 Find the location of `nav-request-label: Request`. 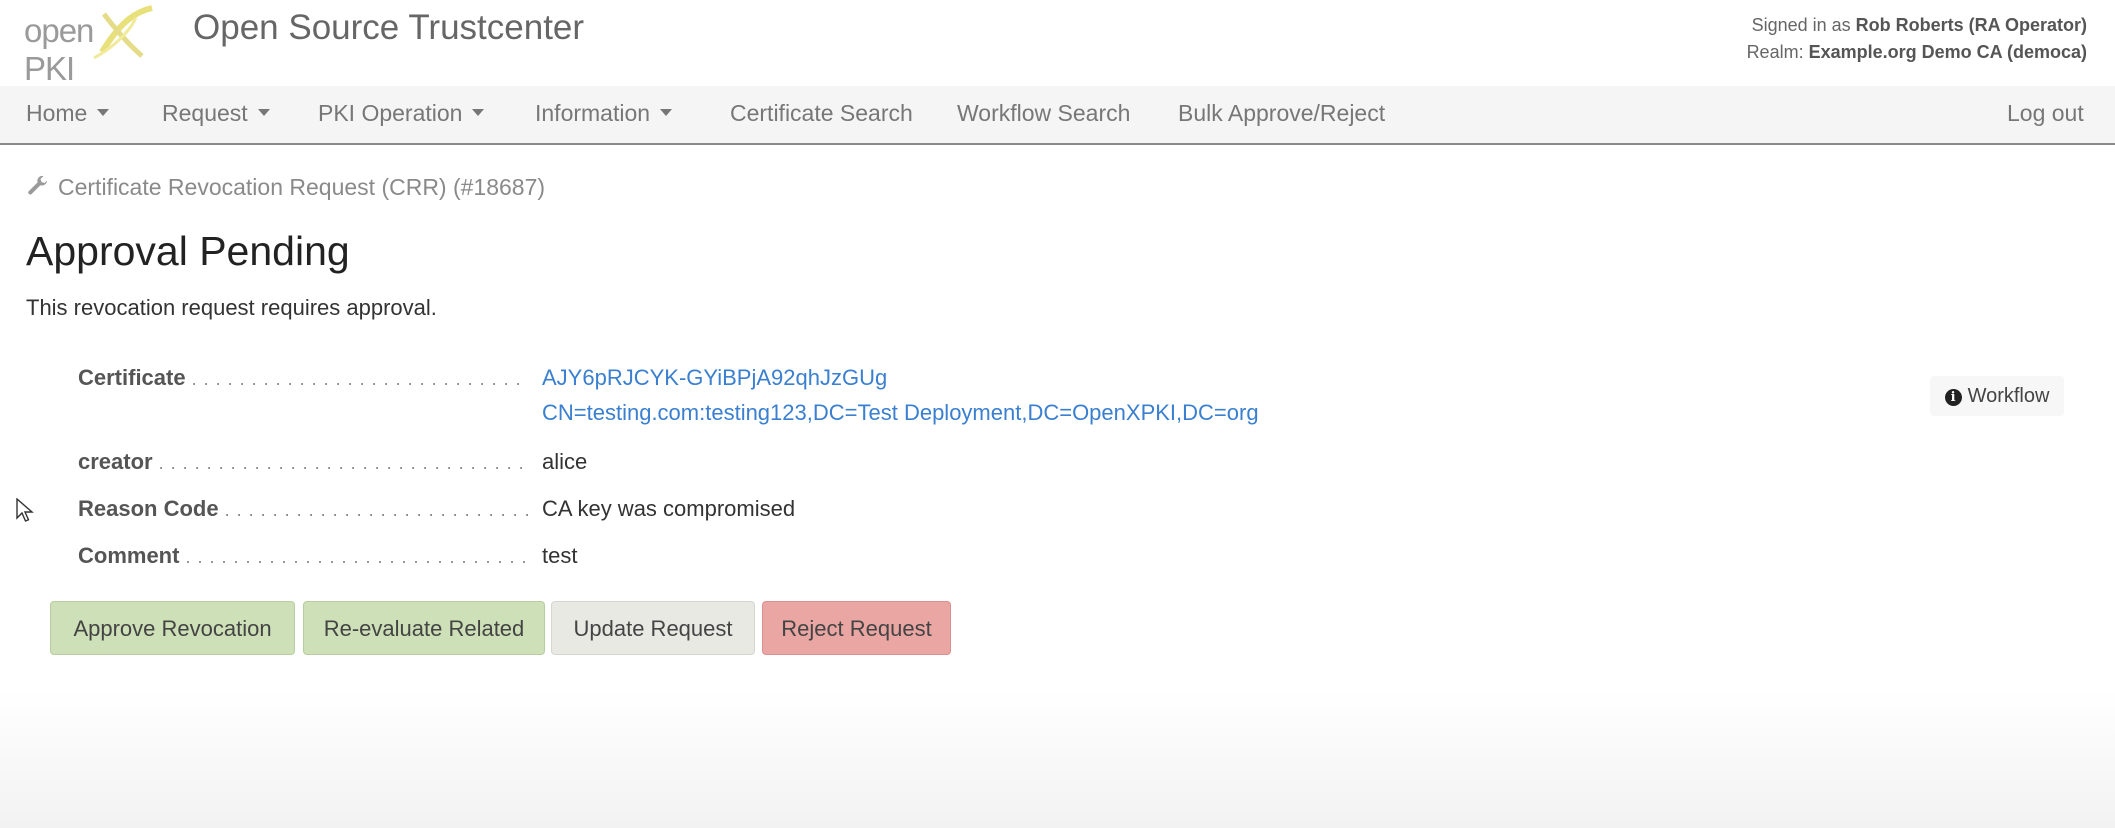

nav-request-label: Request is located at coordinates (205, 113).